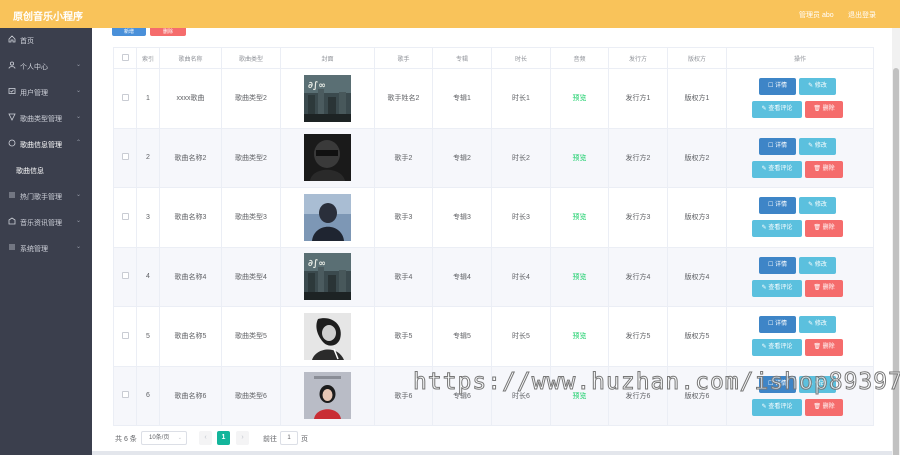 This screenshot has width=900, height=455. I want to click on sidebar-item-label: 歌曲信息, so click(30, 171).